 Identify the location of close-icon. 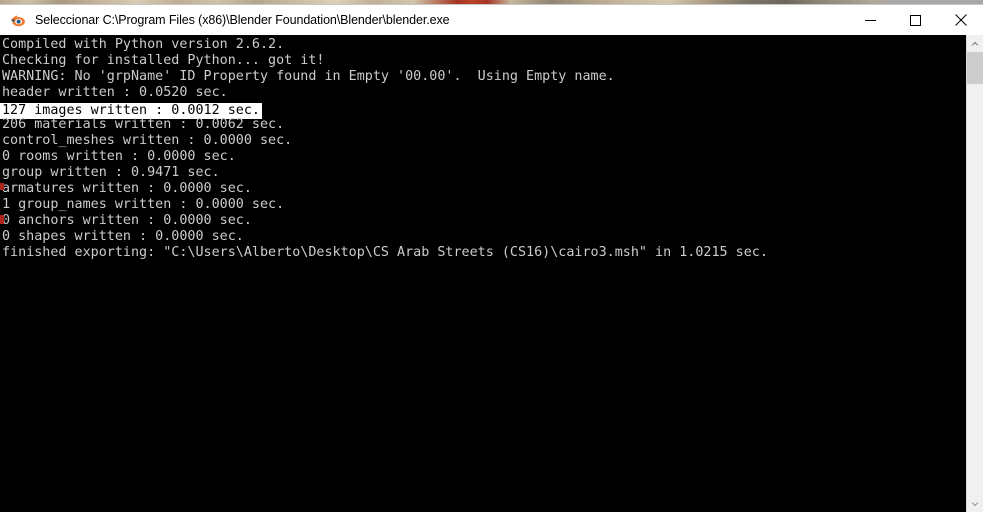
(960, 20).